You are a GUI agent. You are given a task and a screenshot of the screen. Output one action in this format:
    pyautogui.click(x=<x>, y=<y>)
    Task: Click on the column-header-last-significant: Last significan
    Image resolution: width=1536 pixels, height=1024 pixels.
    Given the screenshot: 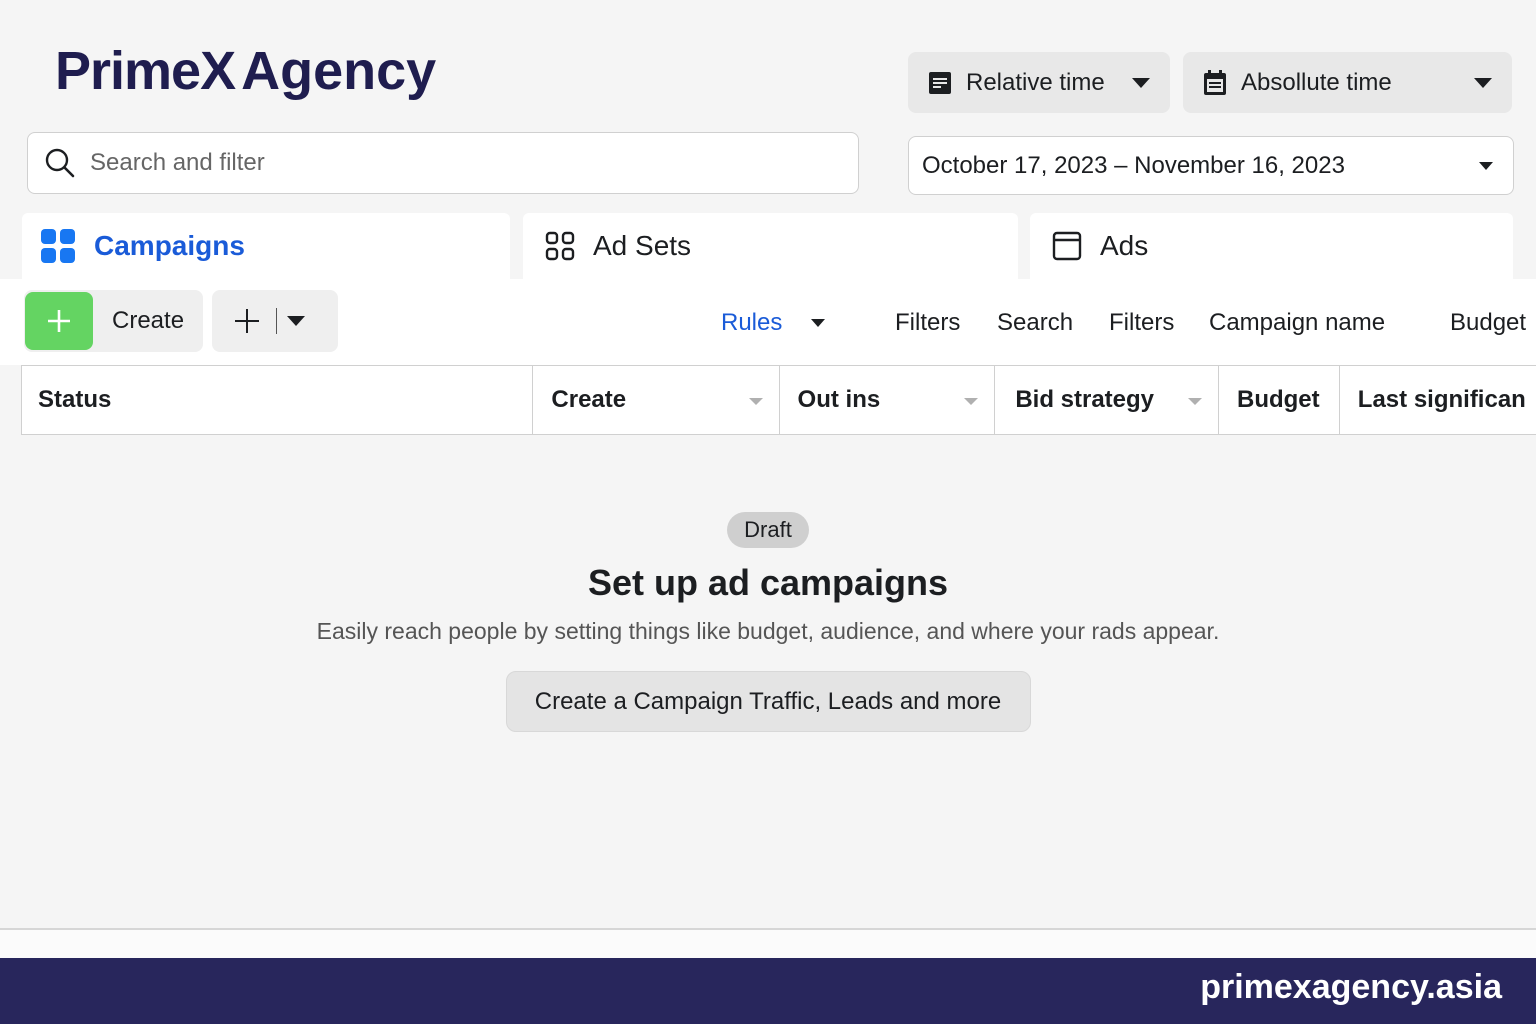 What is the action you would take?
    pyautogui.click(x=1438, y=400)
    